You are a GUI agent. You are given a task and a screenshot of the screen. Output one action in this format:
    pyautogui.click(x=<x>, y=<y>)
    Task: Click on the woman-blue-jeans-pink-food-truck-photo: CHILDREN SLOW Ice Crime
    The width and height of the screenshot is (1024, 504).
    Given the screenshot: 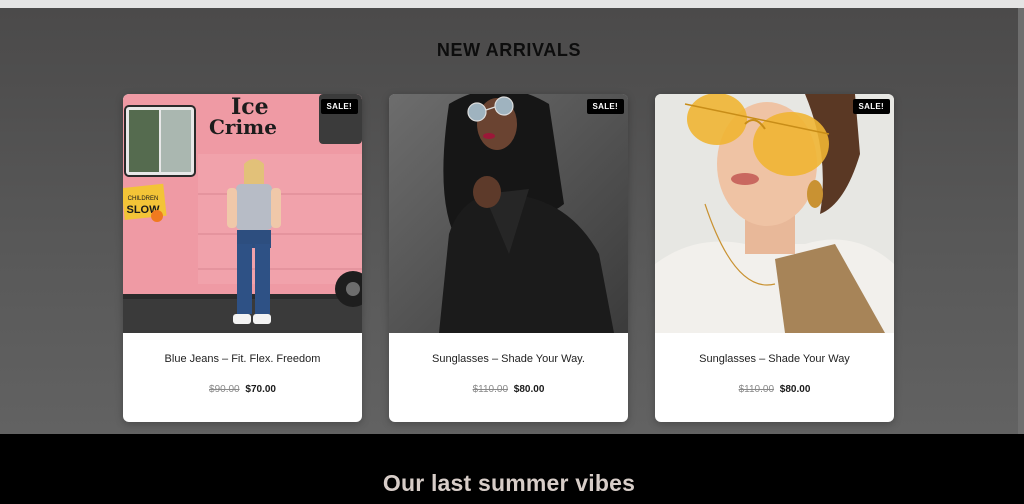 What is the action you would take?
    pyautogui.click(x=242, y=213)
    